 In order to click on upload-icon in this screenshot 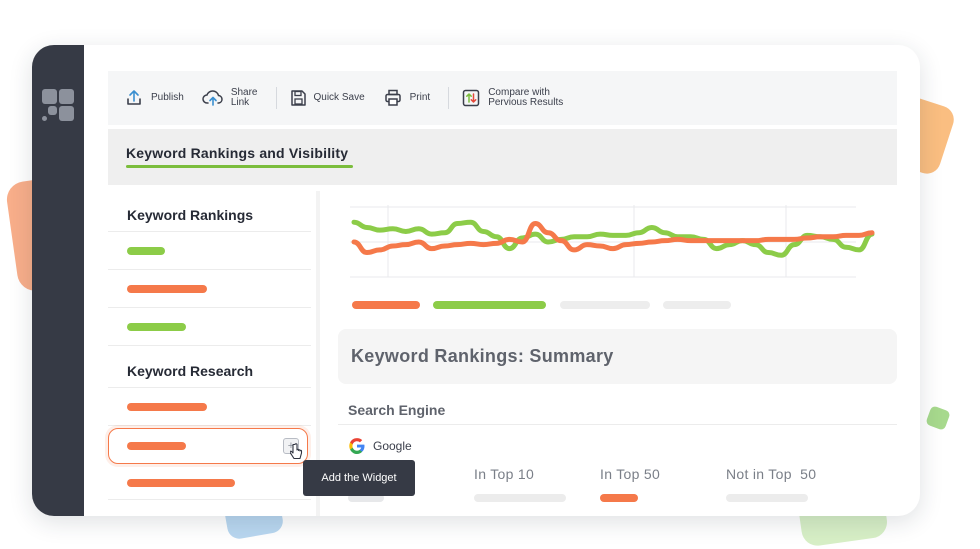, I will do `click(134, 97)`.